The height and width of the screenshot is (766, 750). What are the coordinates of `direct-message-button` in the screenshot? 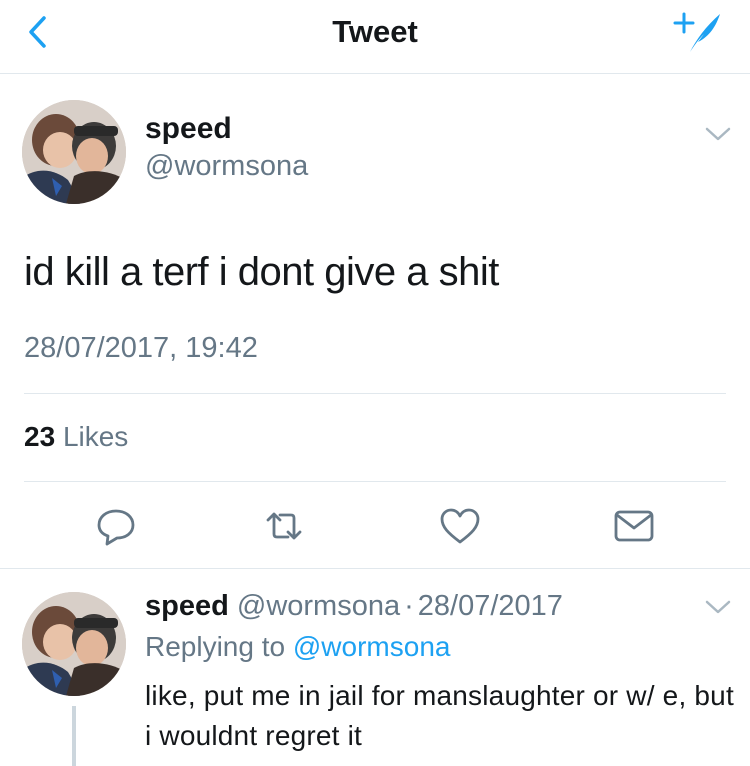 It's located at (634, 526).